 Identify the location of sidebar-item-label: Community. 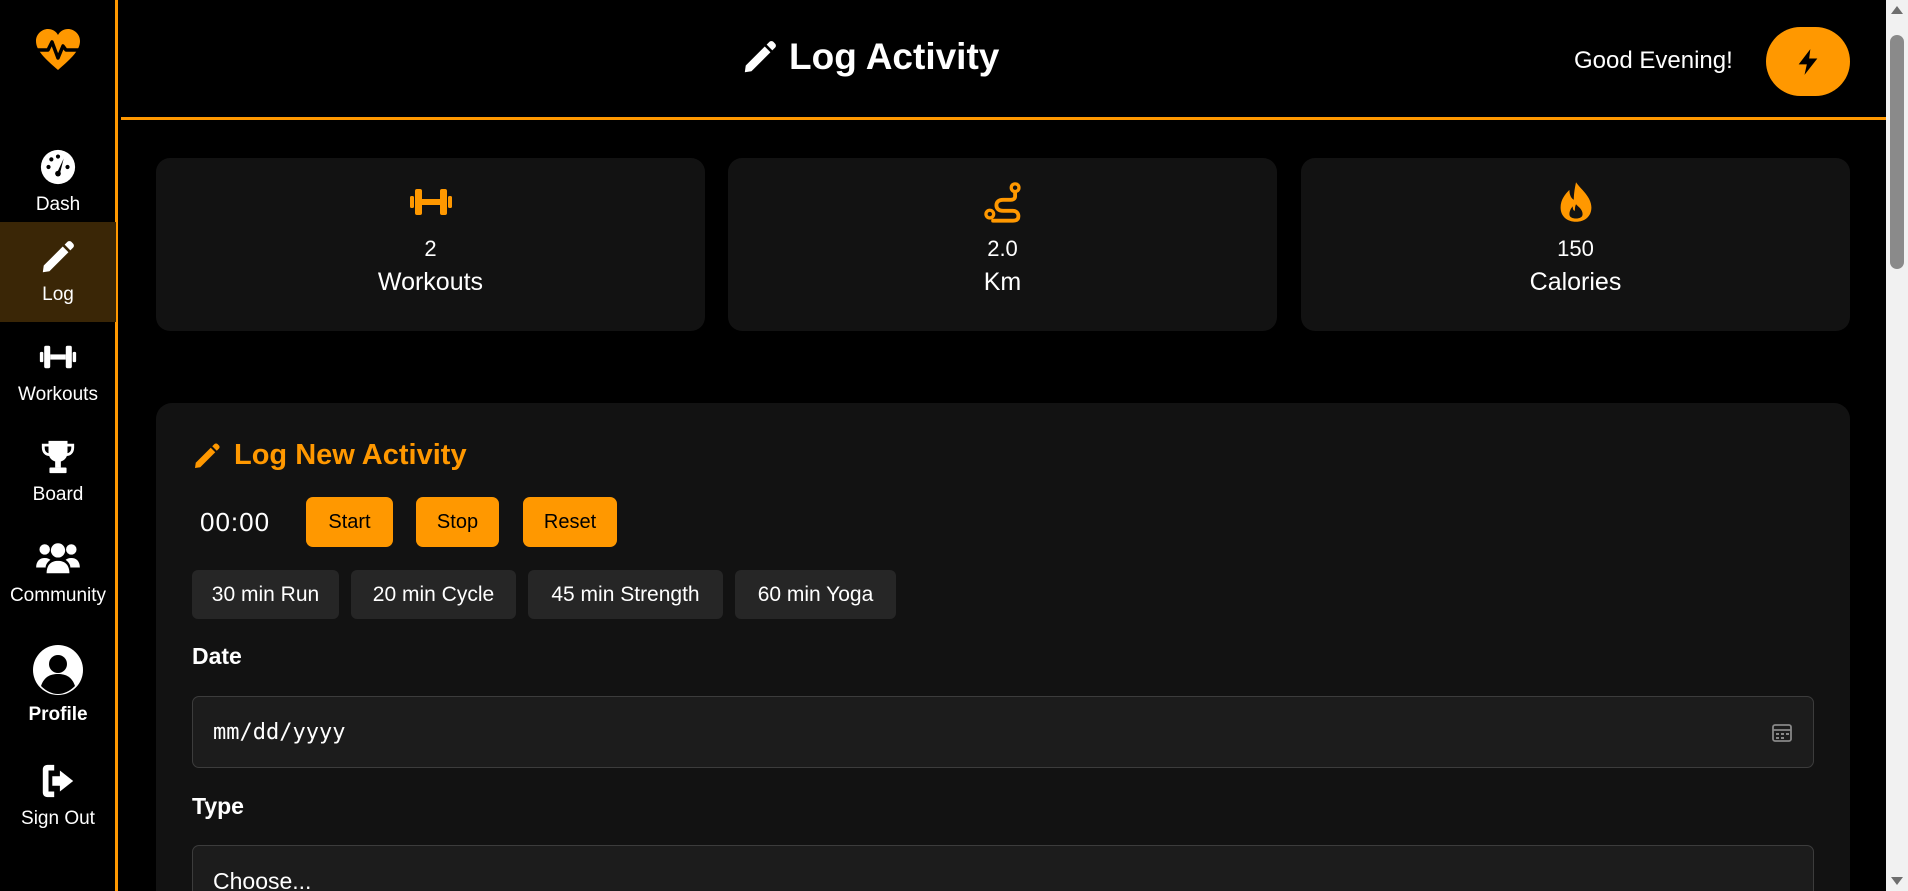
(58, 595).